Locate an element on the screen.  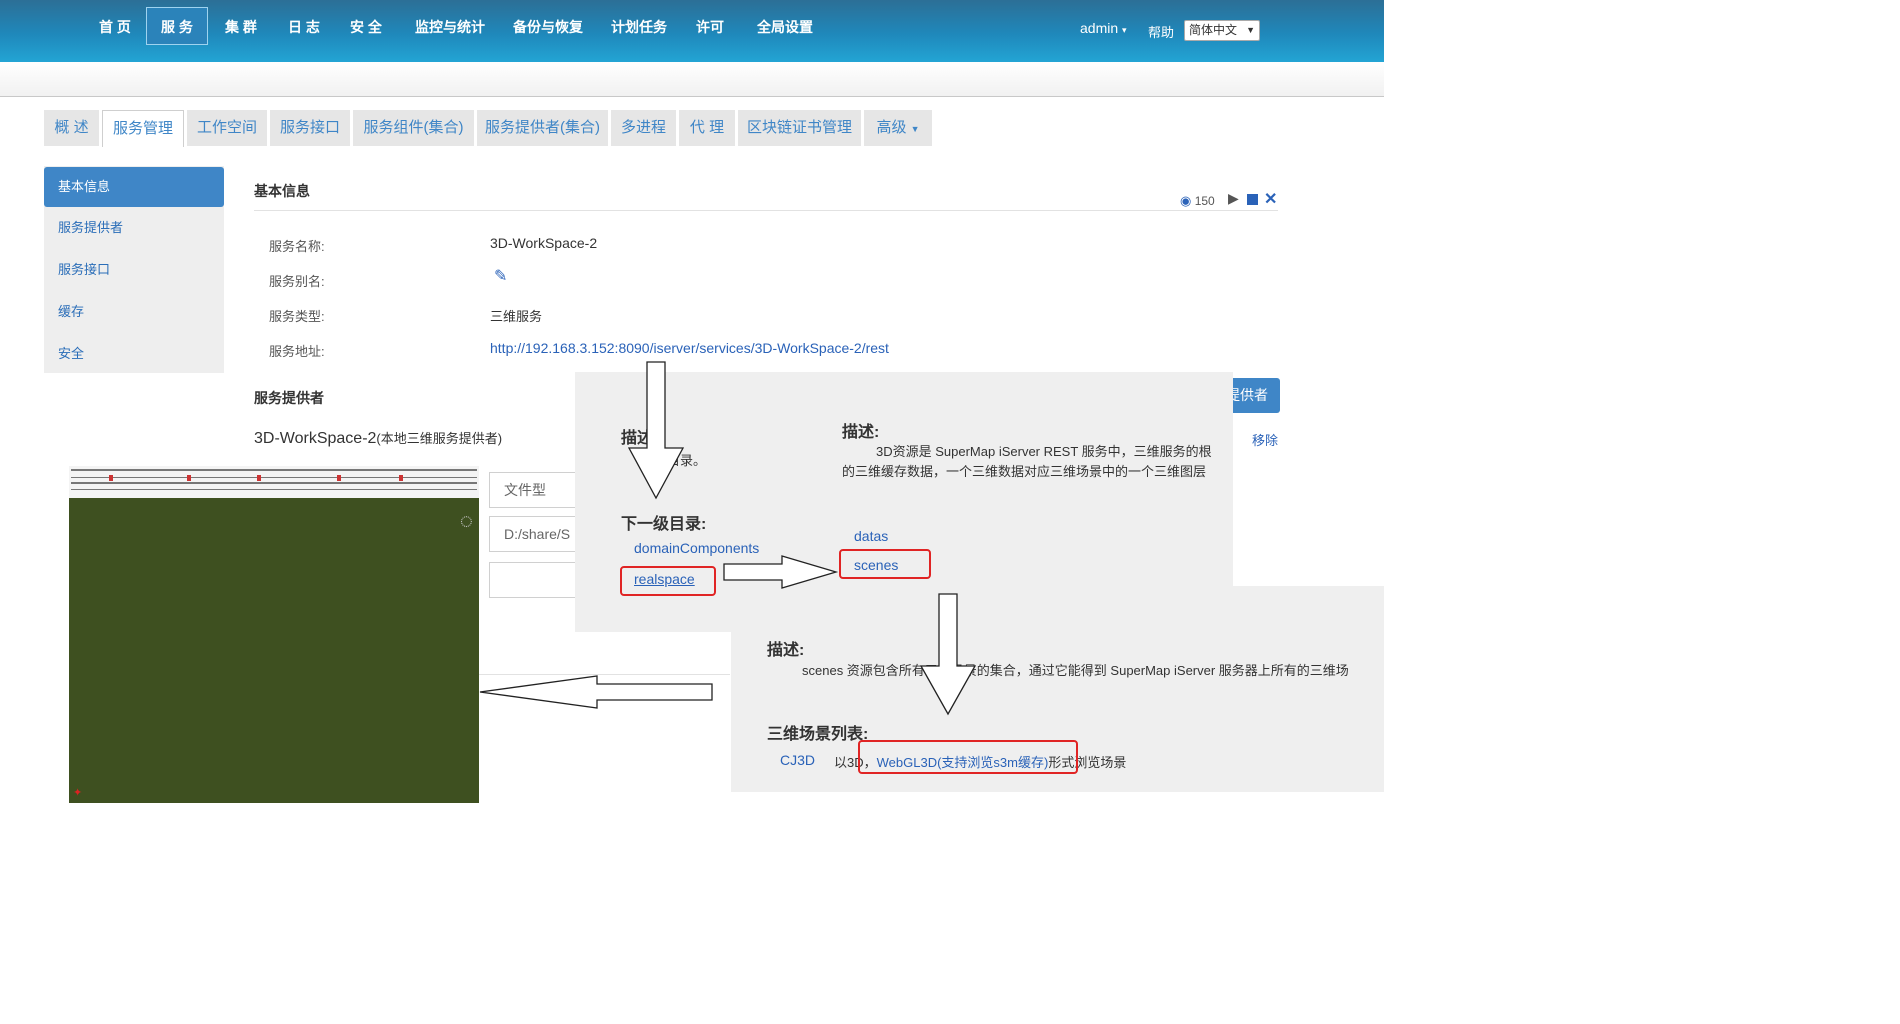
annotation-arrows is located at coordinates (728, 538).